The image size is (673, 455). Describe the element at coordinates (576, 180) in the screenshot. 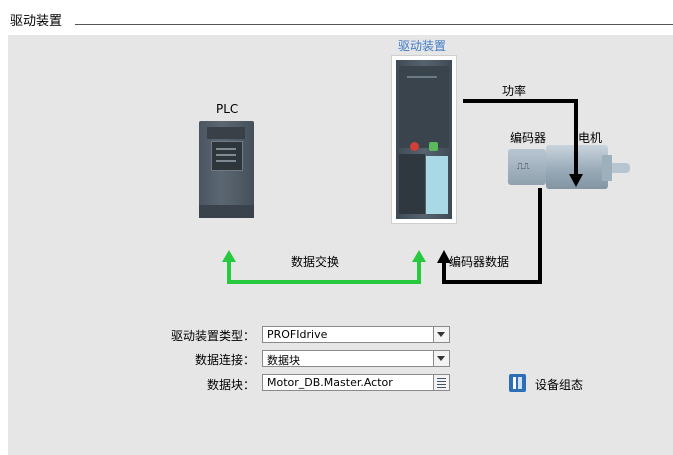

I see `power-arrowhead` at that location.